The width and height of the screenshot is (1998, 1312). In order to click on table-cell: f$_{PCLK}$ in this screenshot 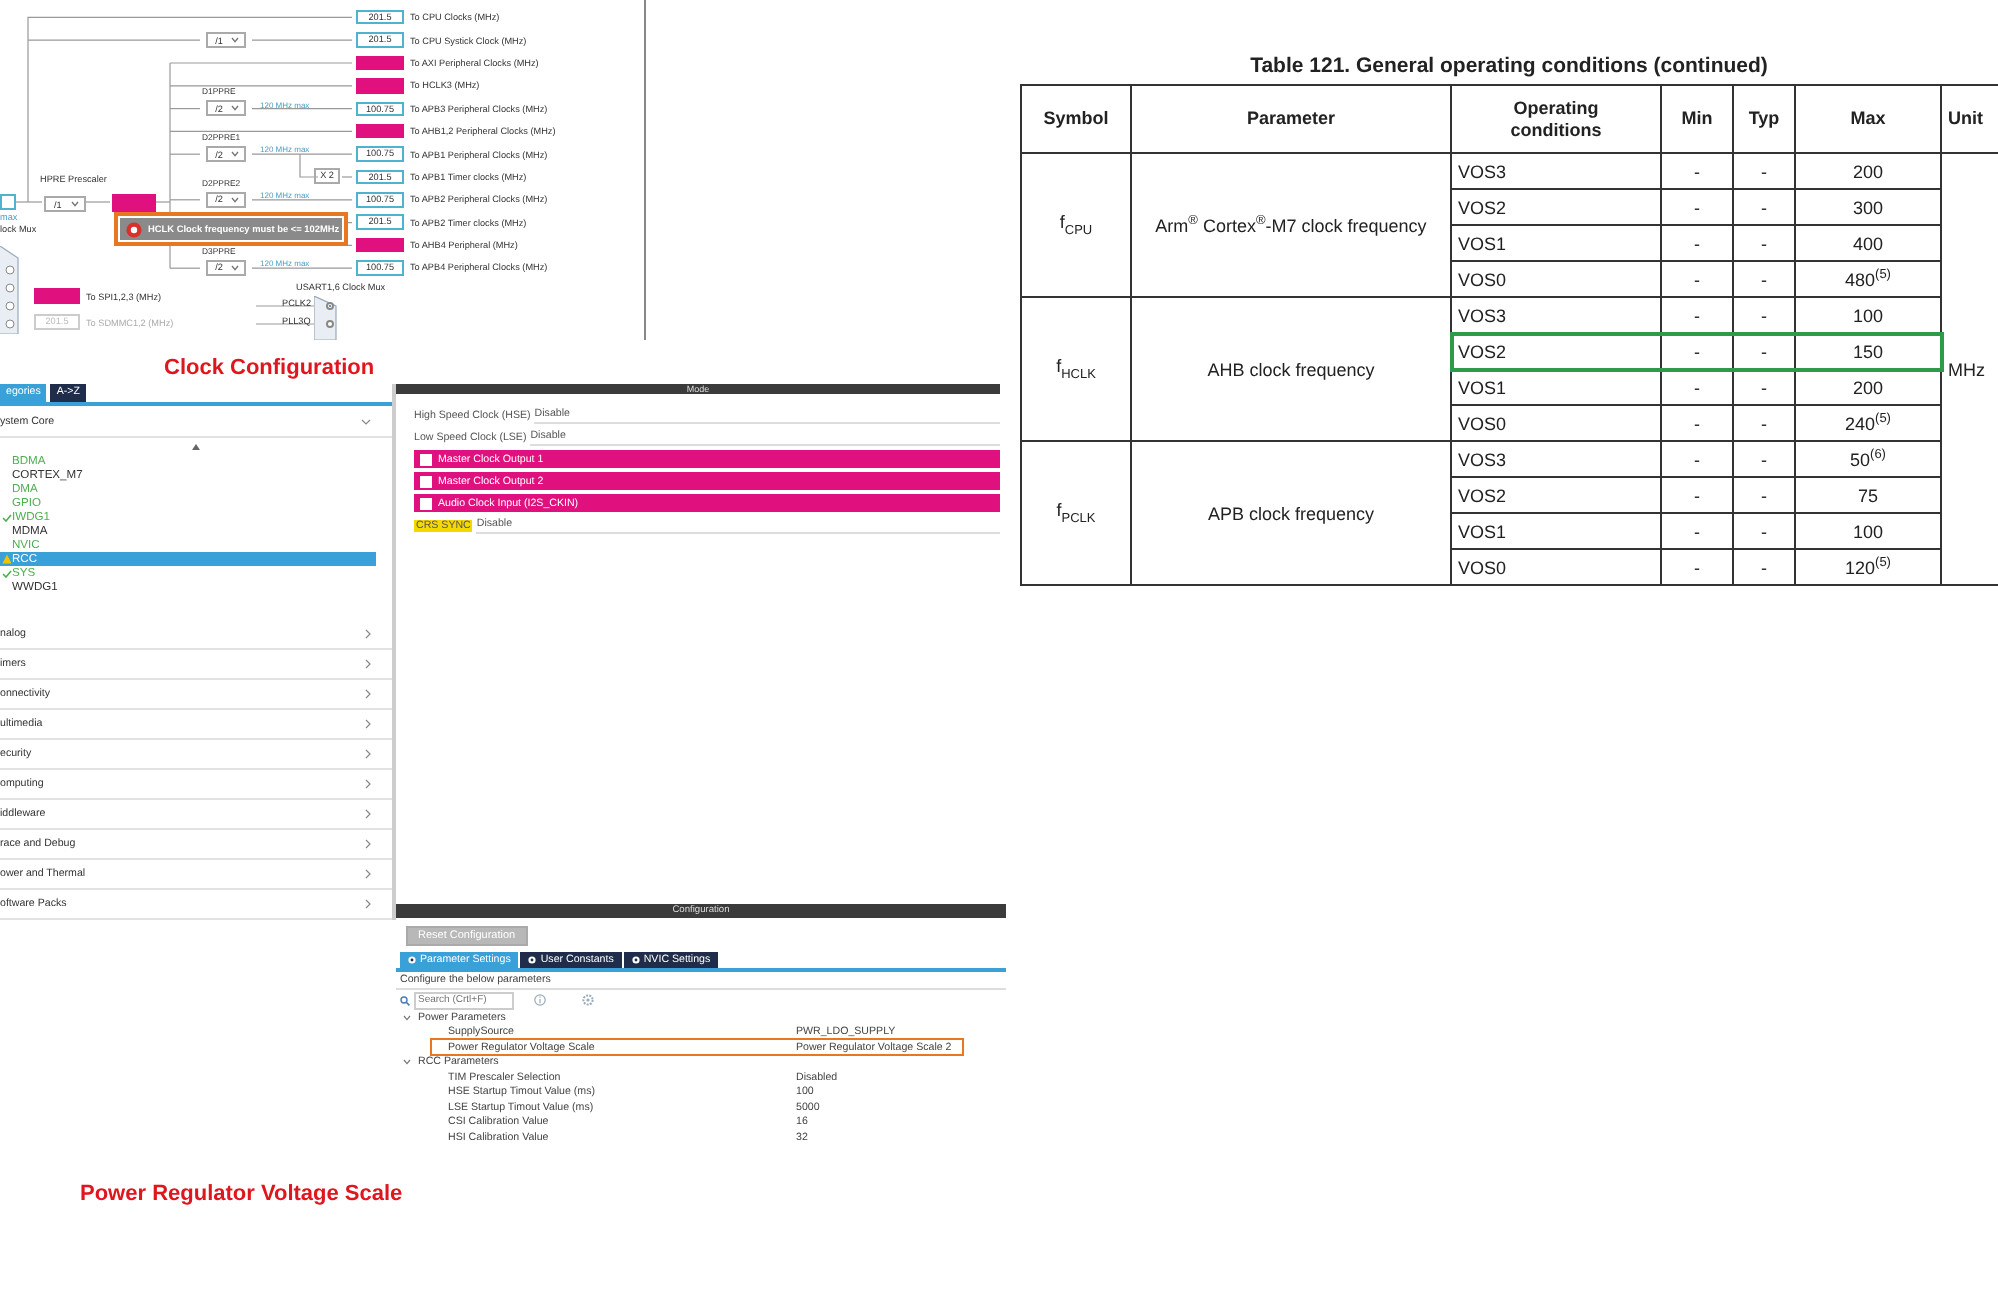, I will do `click(1076, 513)`.